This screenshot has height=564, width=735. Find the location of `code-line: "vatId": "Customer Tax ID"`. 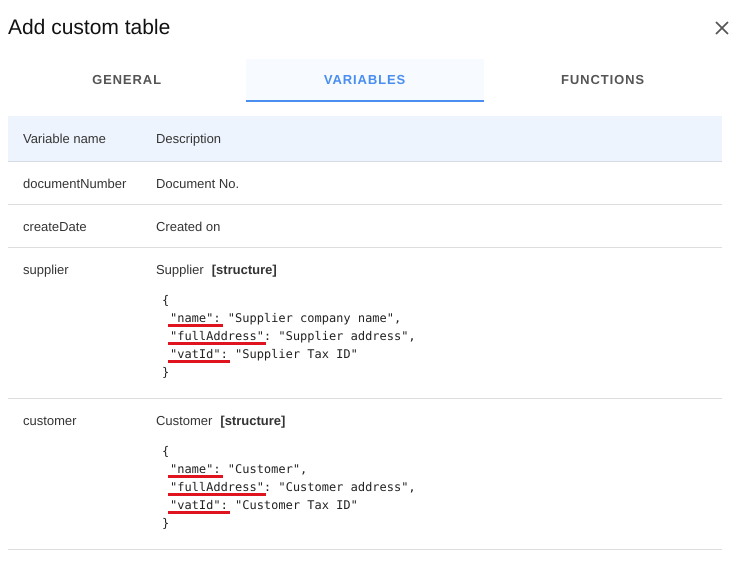

code-line: "vatId": "Customer Tax ID" is located at coordinates (264, 505).